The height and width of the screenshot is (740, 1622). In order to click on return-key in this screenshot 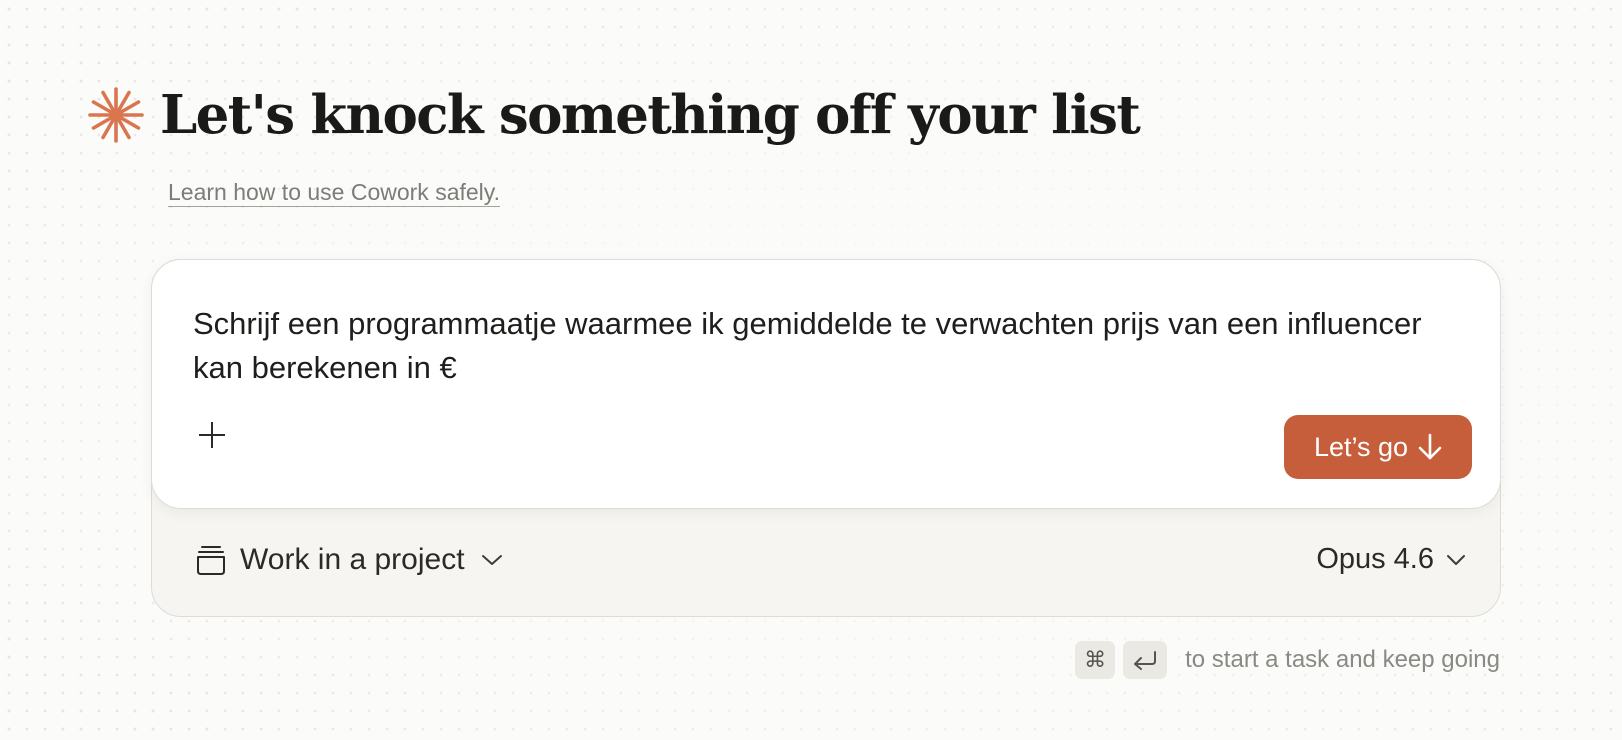, I will do `click(1145, 660)`.